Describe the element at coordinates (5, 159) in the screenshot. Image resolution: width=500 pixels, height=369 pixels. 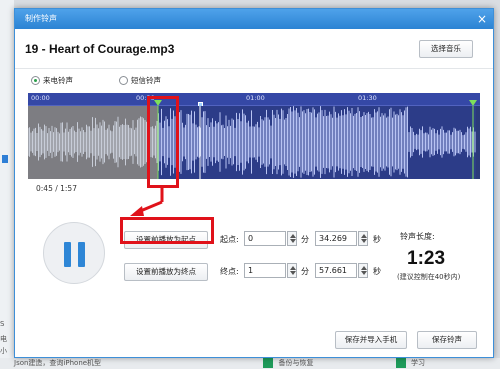
I see `background-blue-marker` at that location.